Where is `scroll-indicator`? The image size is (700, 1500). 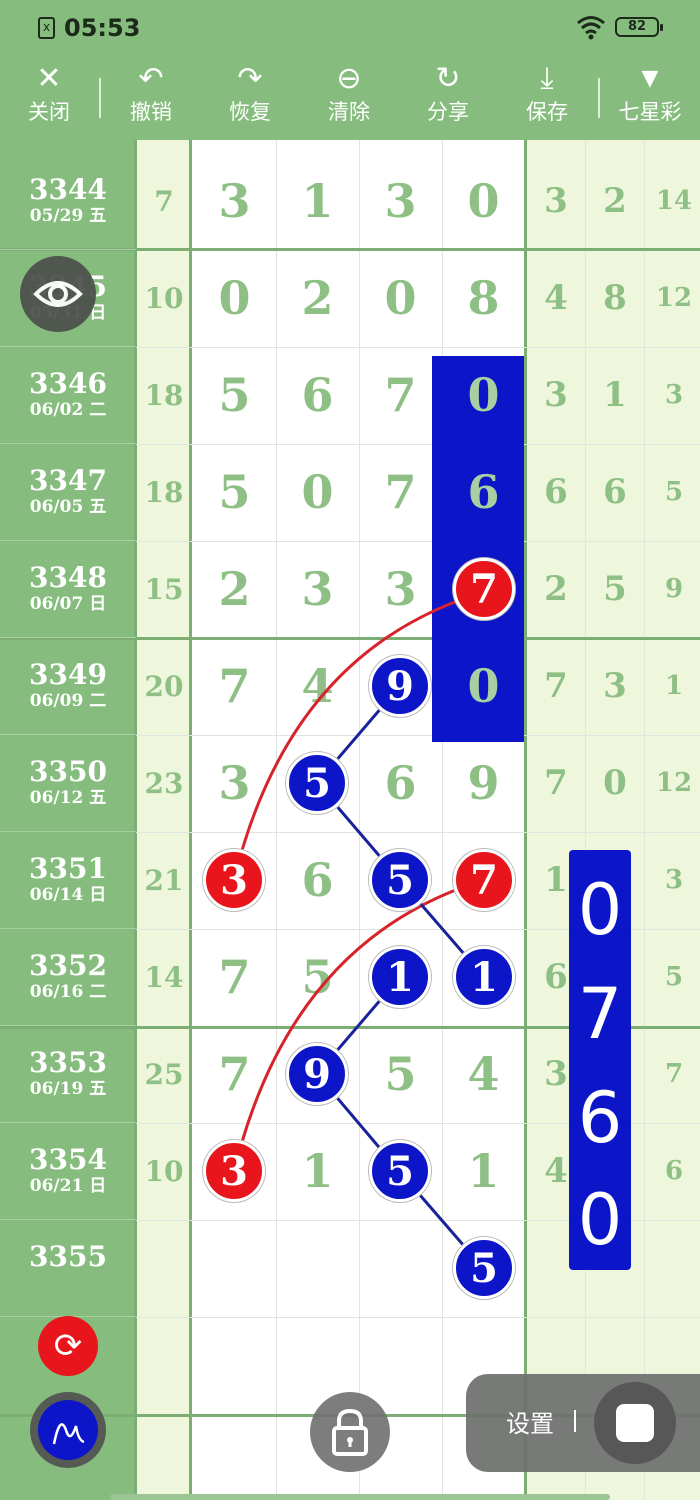 scroll-indicator is located at coordinates (360, 1497).